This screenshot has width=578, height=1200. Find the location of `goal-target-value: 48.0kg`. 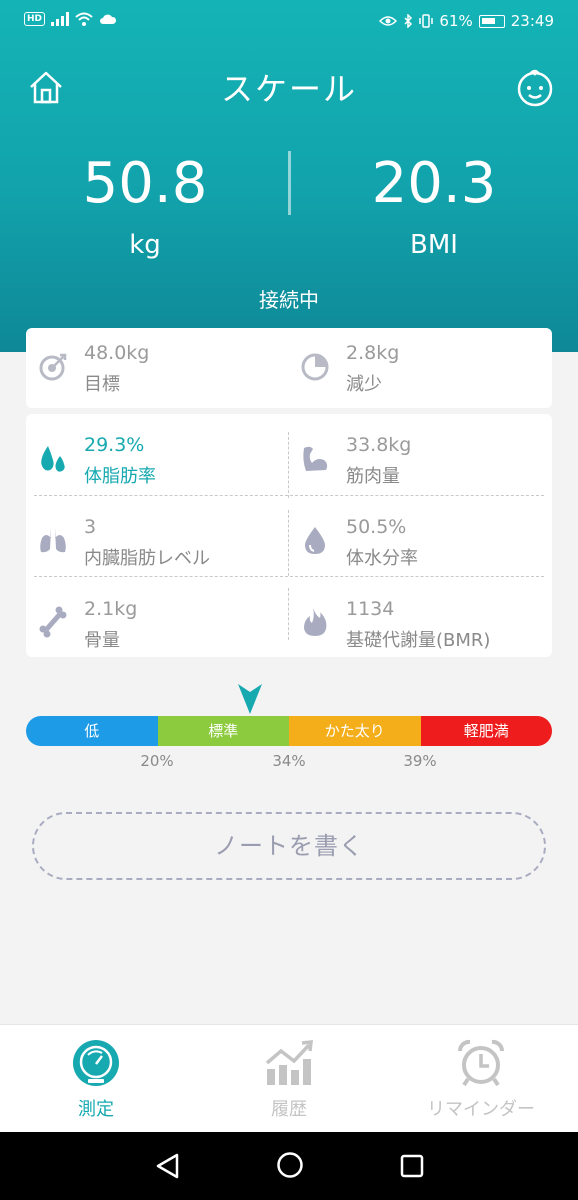

goal-target-value: 48.0kg is located at coordinates (117, 353).